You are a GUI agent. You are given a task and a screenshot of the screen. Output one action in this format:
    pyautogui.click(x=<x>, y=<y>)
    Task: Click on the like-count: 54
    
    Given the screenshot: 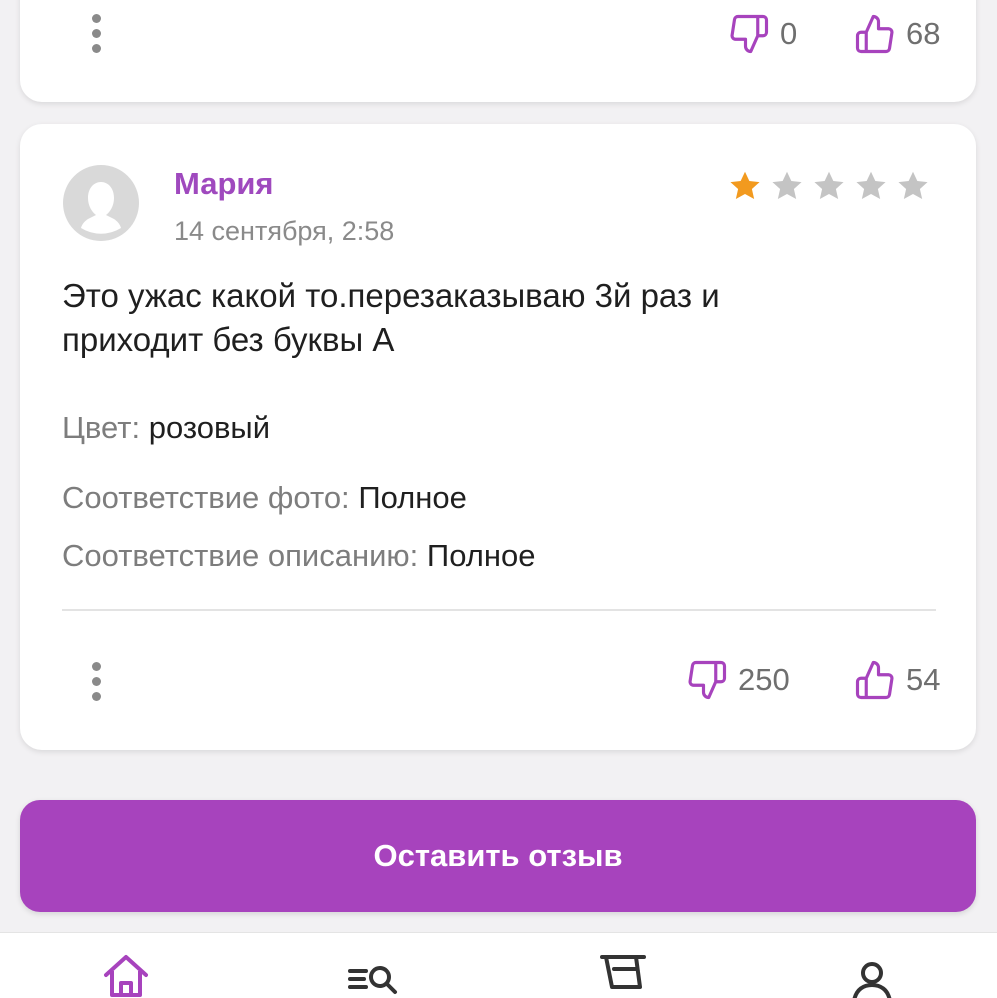 What is the action you would take?
    pyautogui.click(x=923, y=679)
    